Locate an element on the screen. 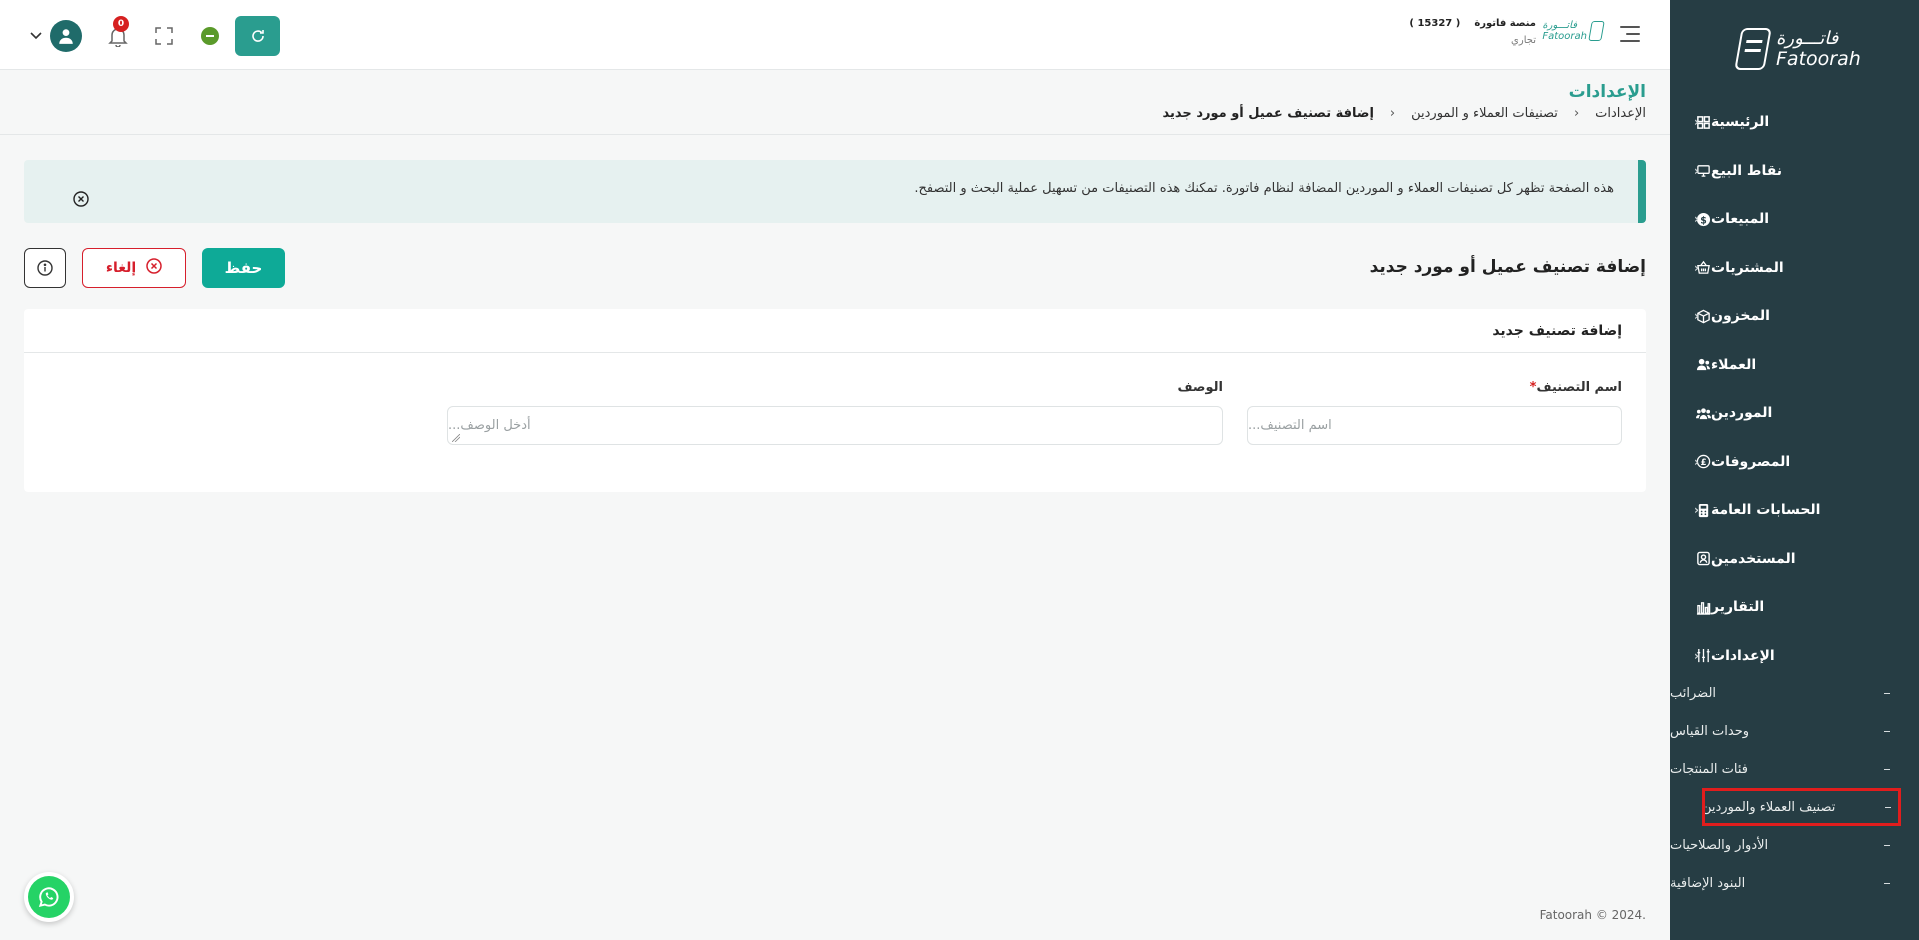  info-icon is located at coordinates (45, 268).